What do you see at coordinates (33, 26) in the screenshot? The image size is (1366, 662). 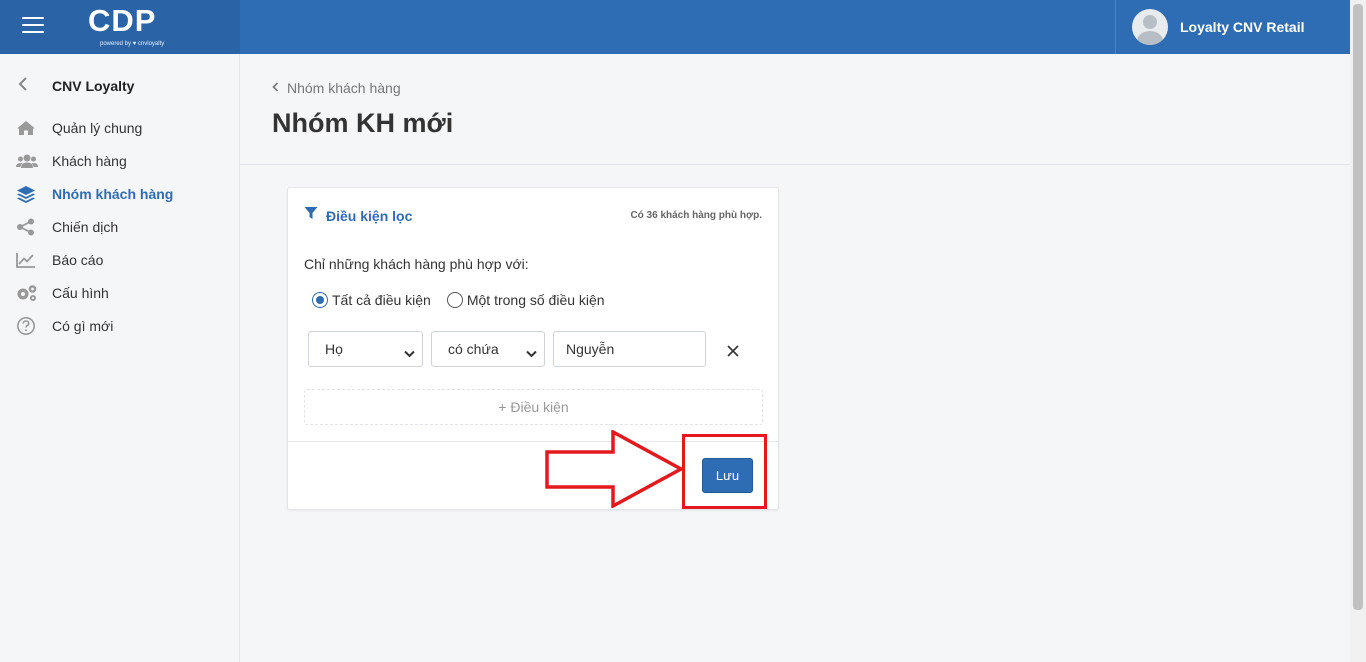 I see `hamburger-menu-icon` at bounding box center [33, 26].